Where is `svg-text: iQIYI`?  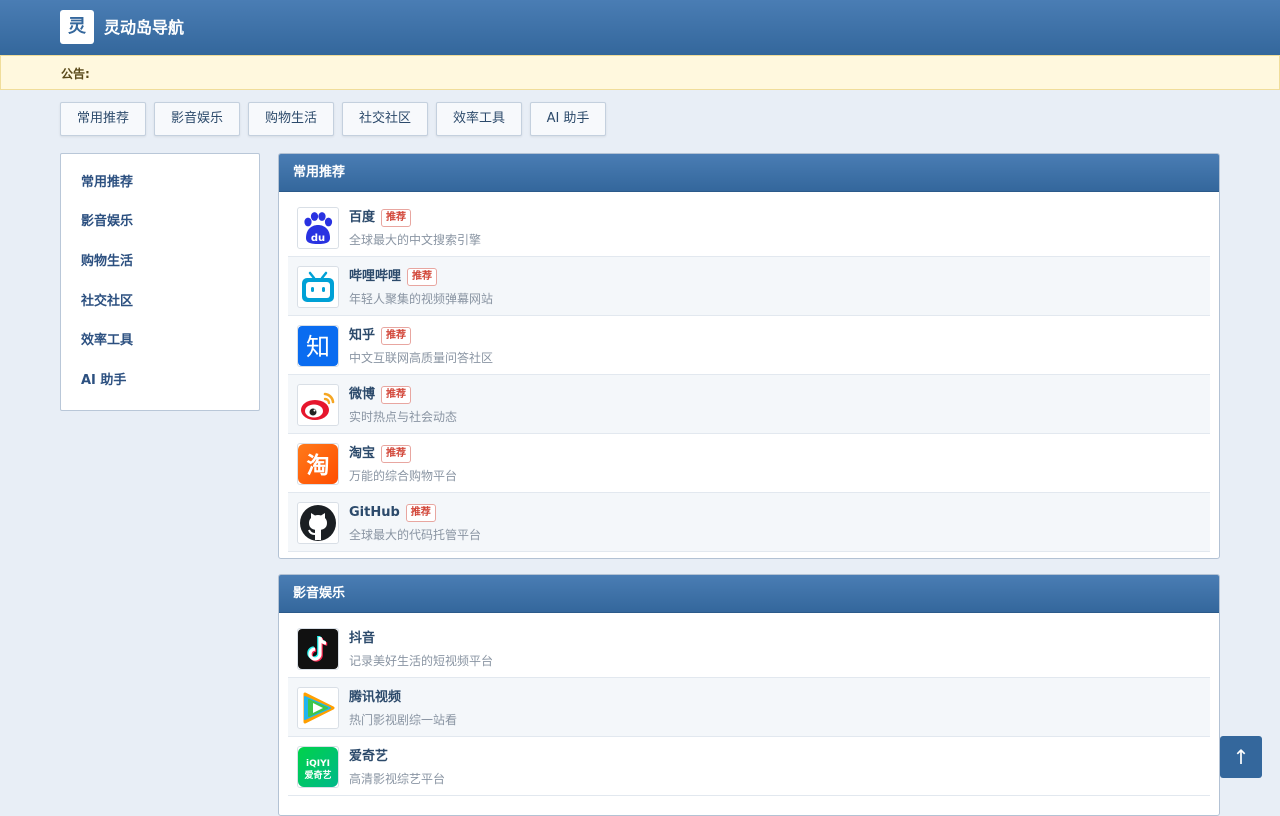
svg-text: iQIYI is located at coordinates (318, 764).